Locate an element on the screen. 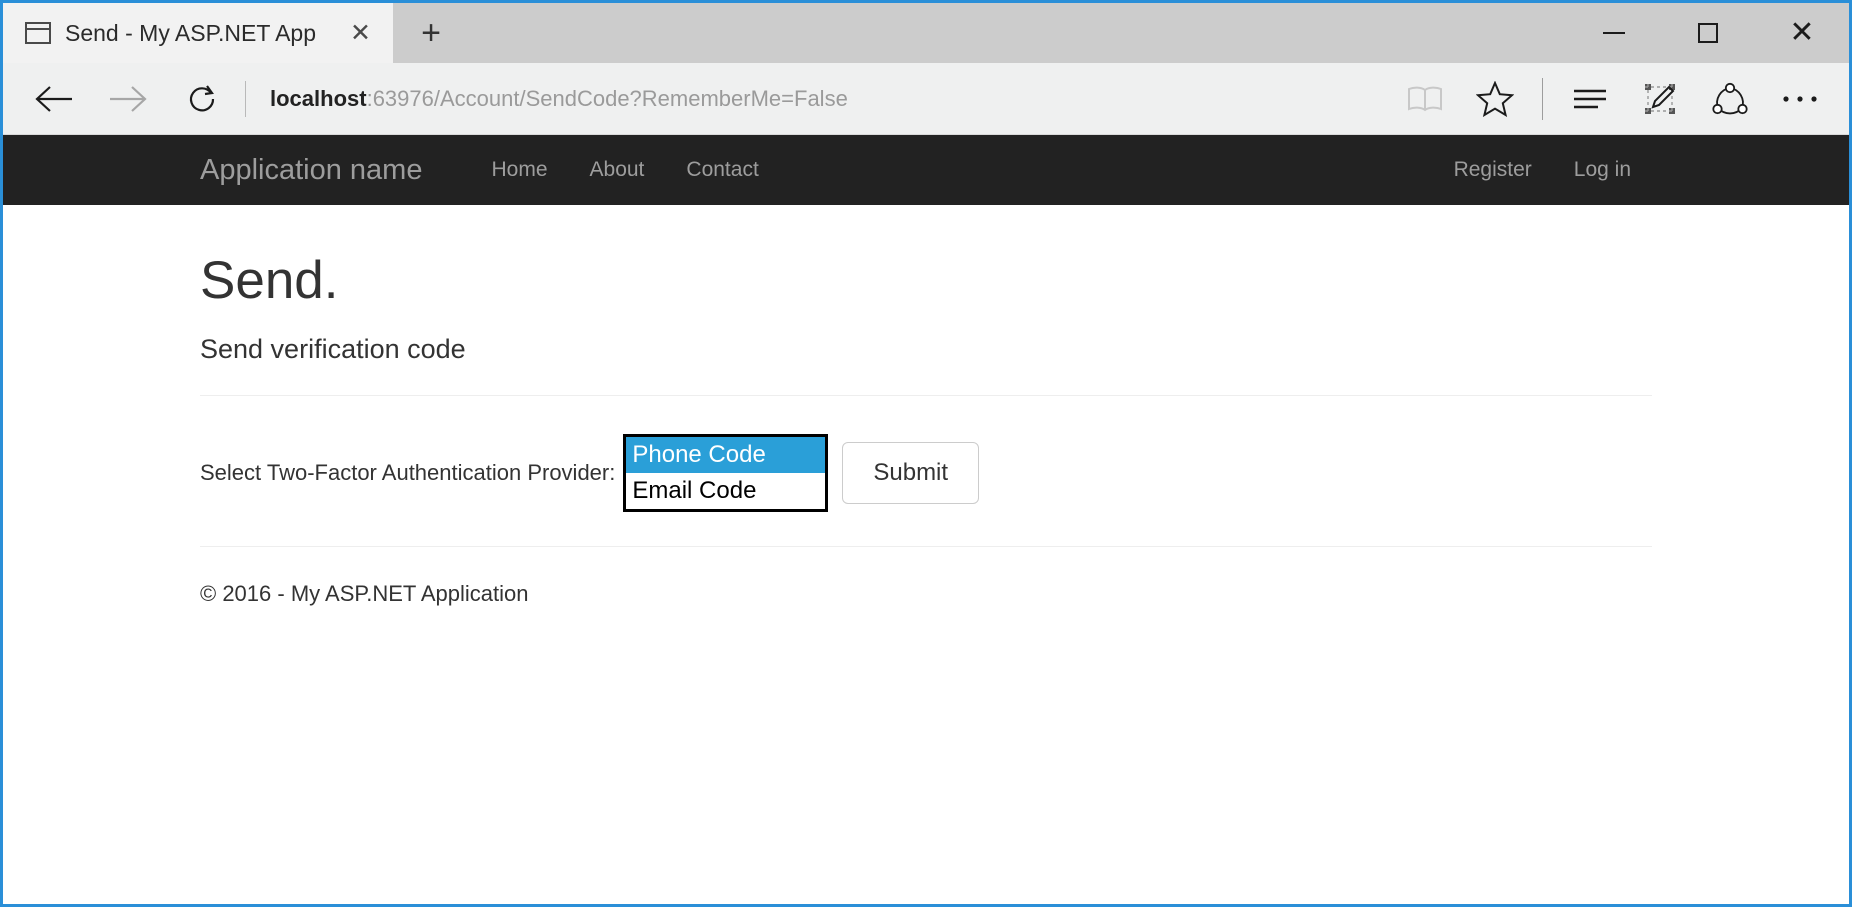 This screenshot has width=1852, height=907. back-arrow-icon is located at coordinates (53, 98).